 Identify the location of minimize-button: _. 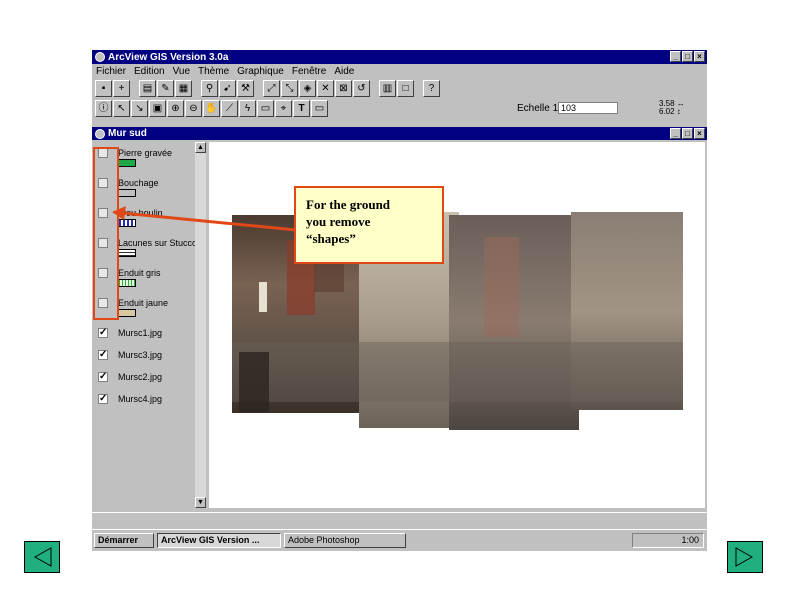
(675, 56).